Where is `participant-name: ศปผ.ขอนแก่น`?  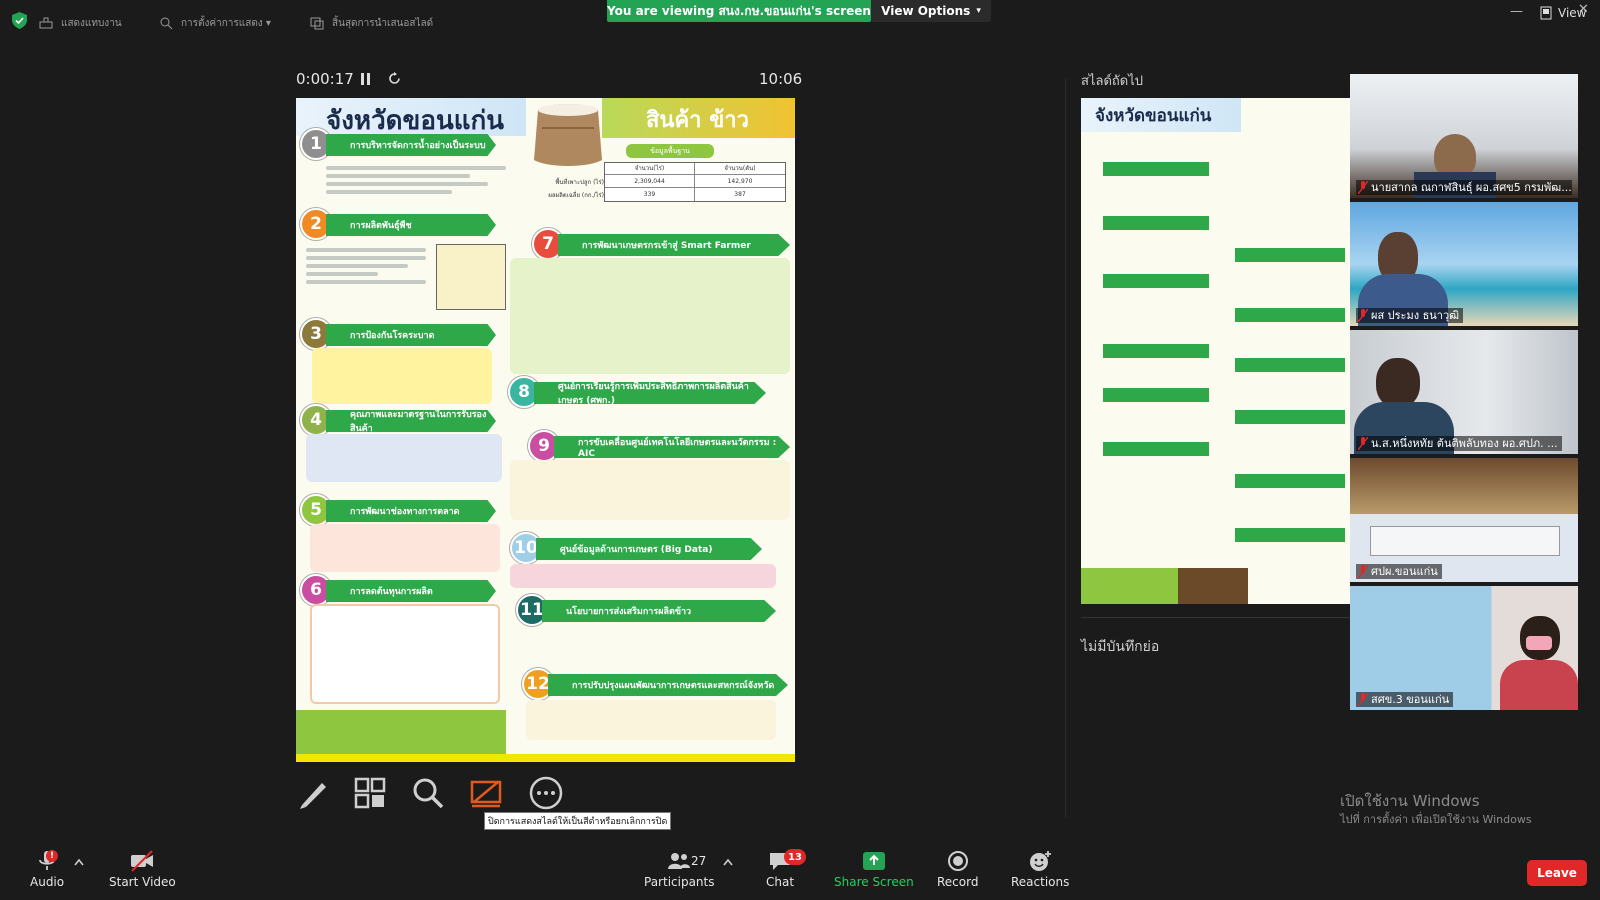
participant-name: ศปผ.ขอนแก่น is located at coordinates (1399, 571).